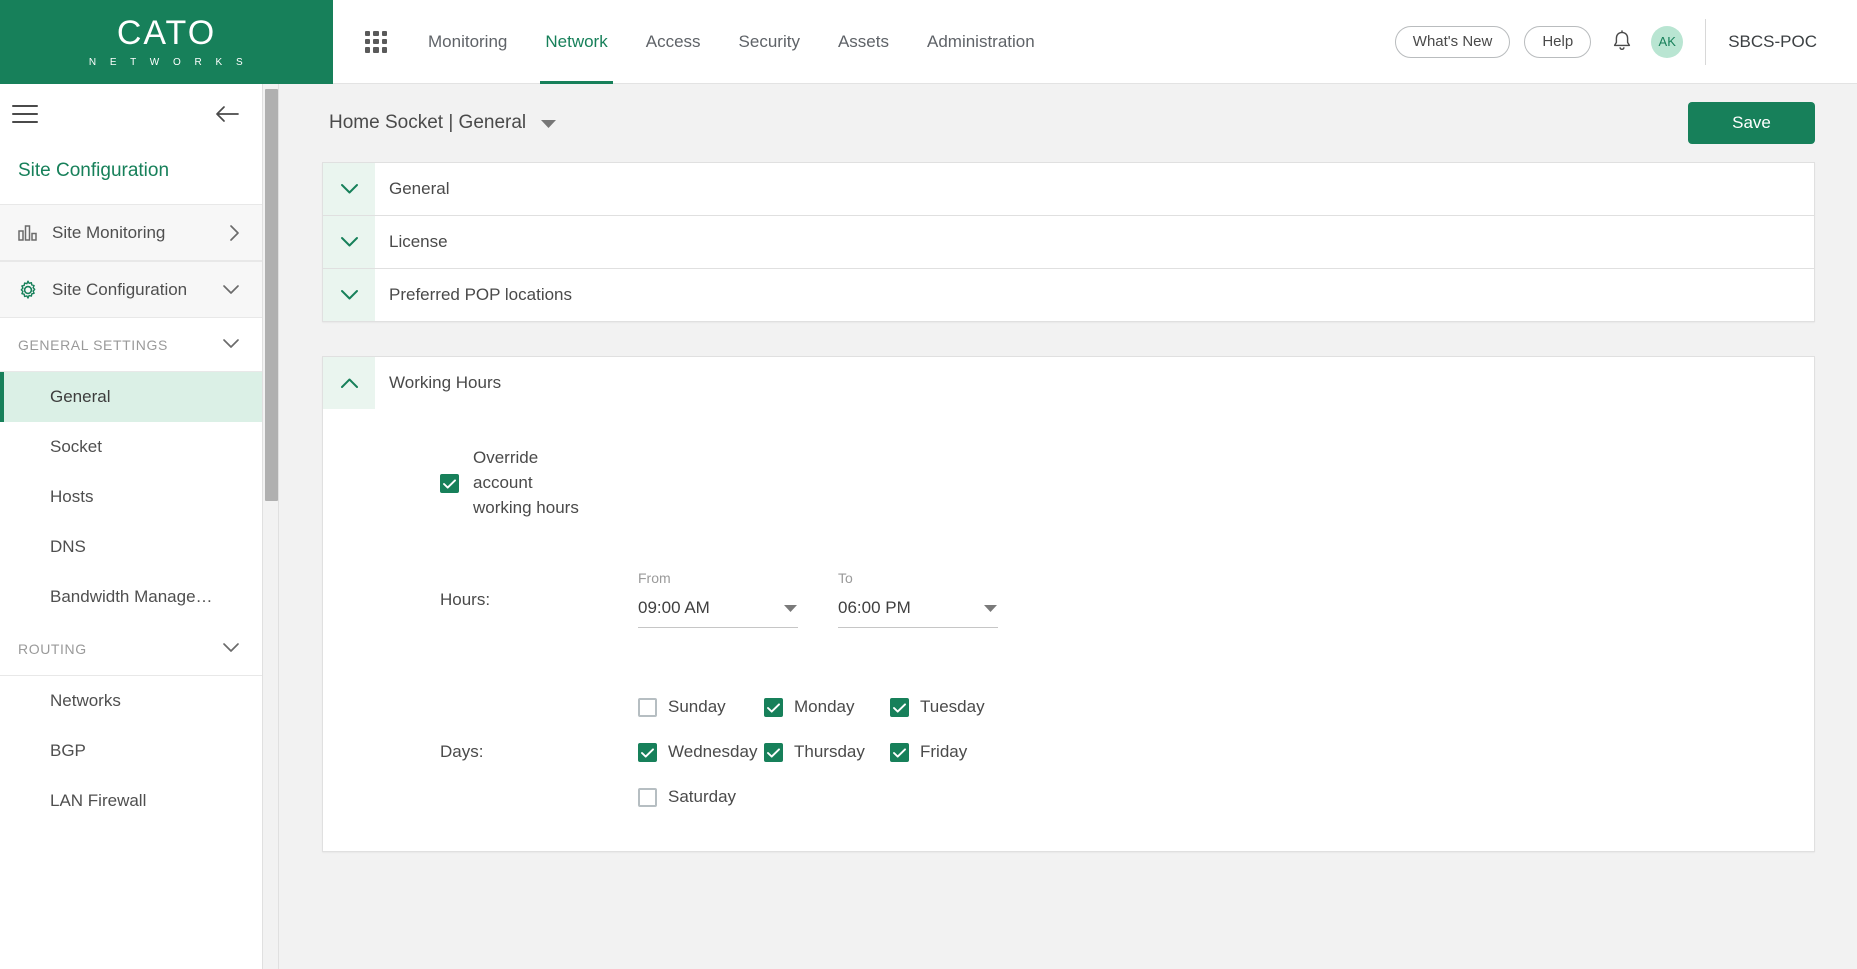  I want to click on section-title: Working Hours, so click(445, 382).